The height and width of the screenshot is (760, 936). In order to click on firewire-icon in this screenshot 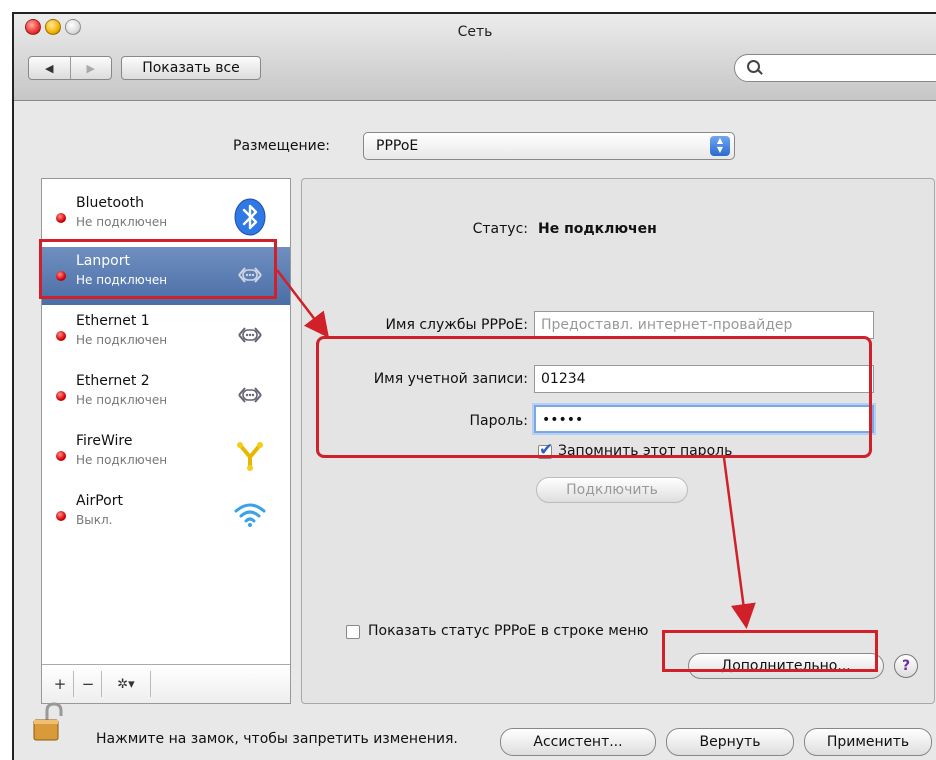, I will do `click(250, 456)`.